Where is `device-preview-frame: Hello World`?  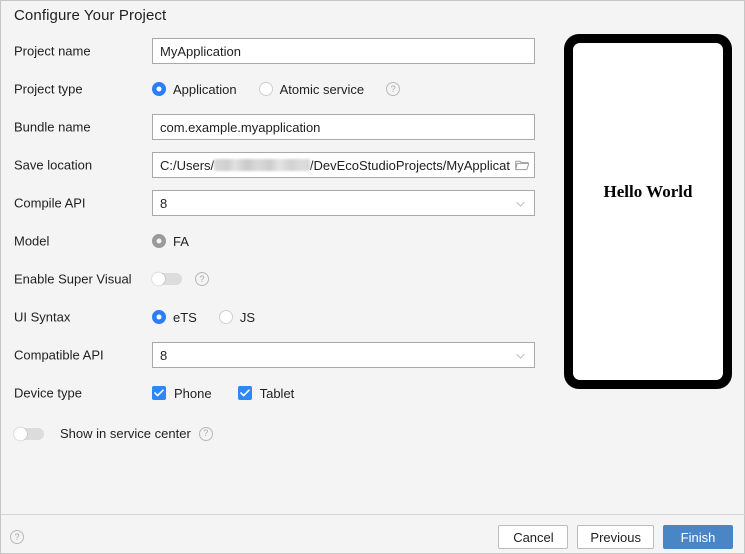
device-preview-frame: Hello World is located at coordinates (648, 211).